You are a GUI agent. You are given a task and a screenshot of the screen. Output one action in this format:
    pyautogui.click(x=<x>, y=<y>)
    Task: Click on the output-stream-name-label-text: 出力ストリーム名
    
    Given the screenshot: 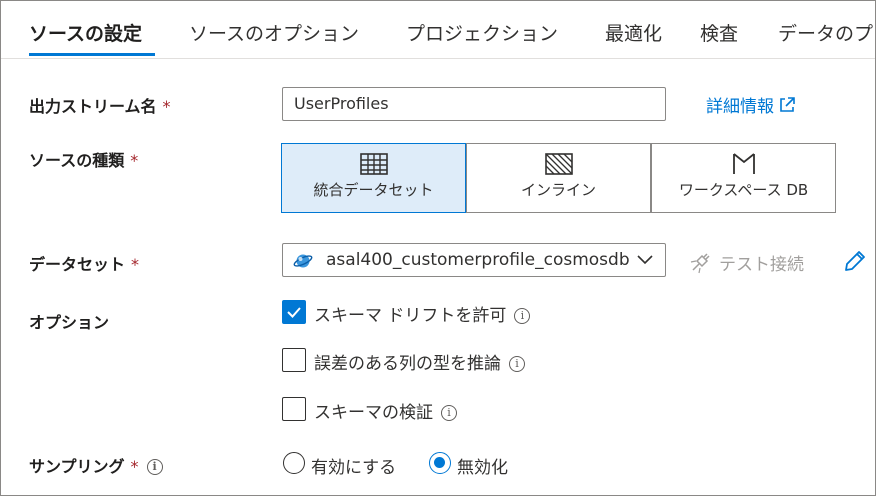 What is the action you would take?
    pyautogui.click(x=93, y=106)
    